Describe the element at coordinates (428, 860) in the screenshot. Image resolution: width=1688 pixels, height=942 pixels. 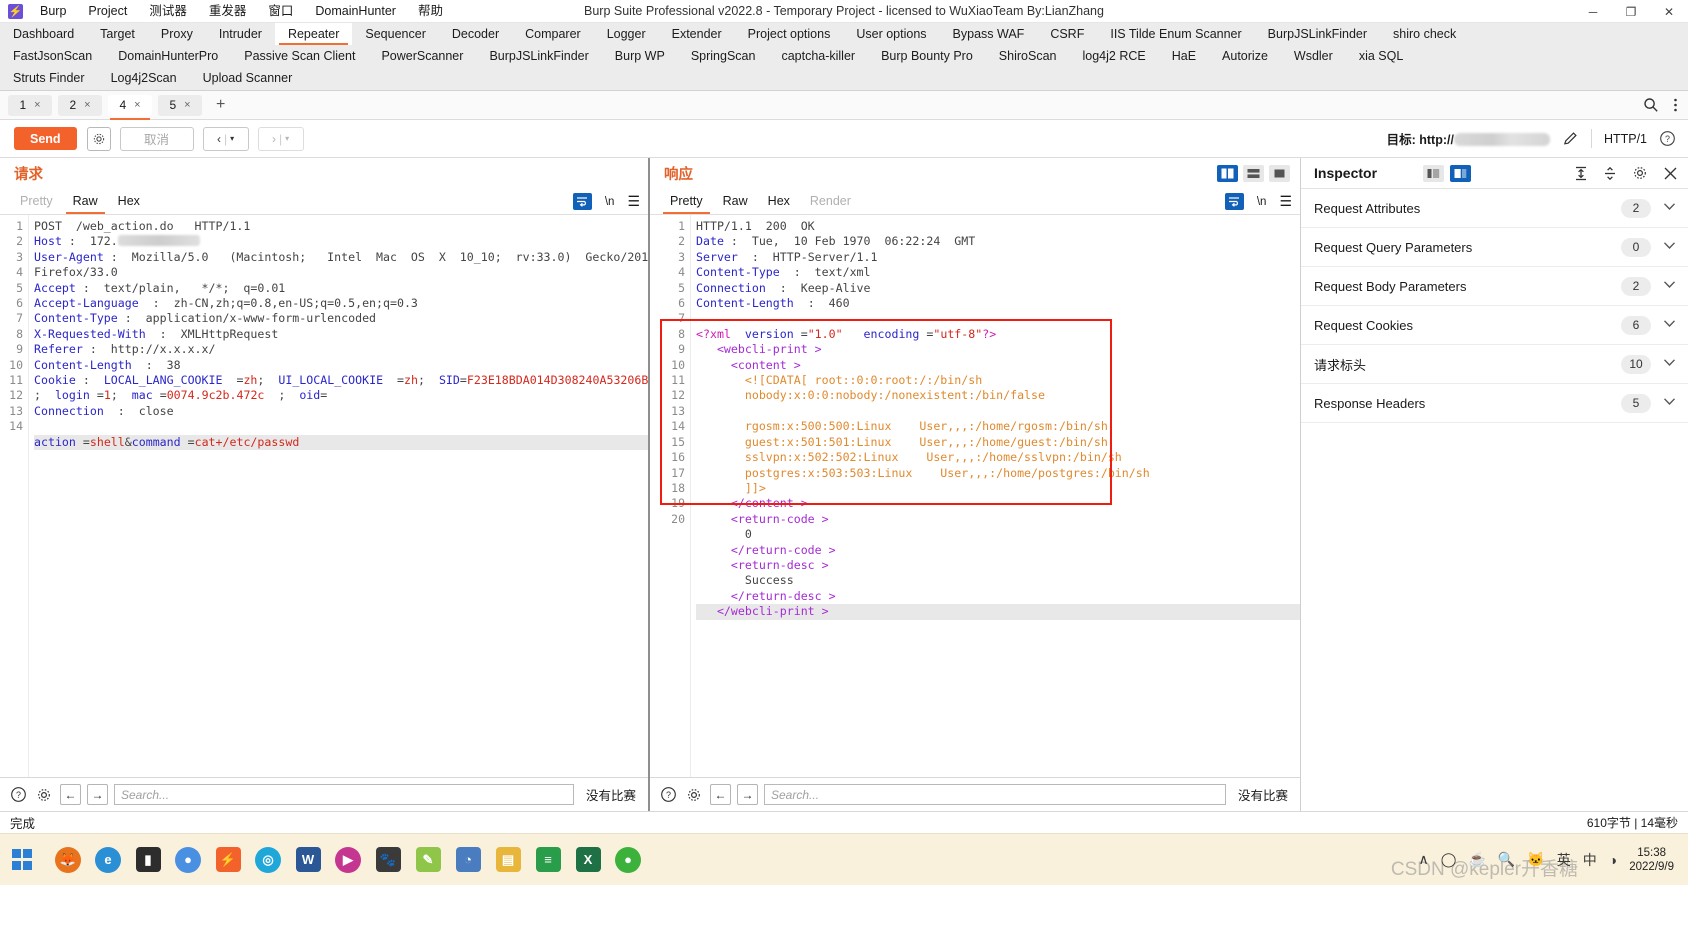
I see `paint-icon: ✎` at that location.